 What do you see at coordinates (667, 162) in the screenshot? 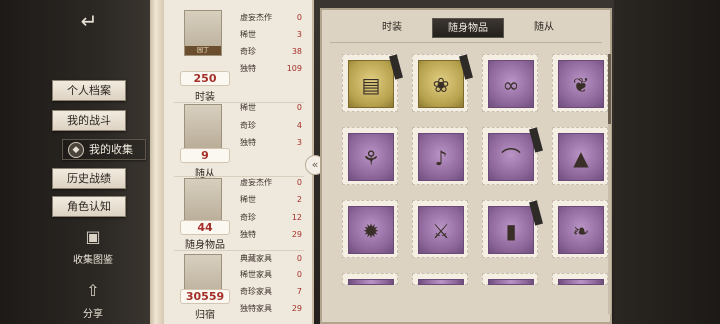
I see `right-backdrop` at bounding box center [667, 162].